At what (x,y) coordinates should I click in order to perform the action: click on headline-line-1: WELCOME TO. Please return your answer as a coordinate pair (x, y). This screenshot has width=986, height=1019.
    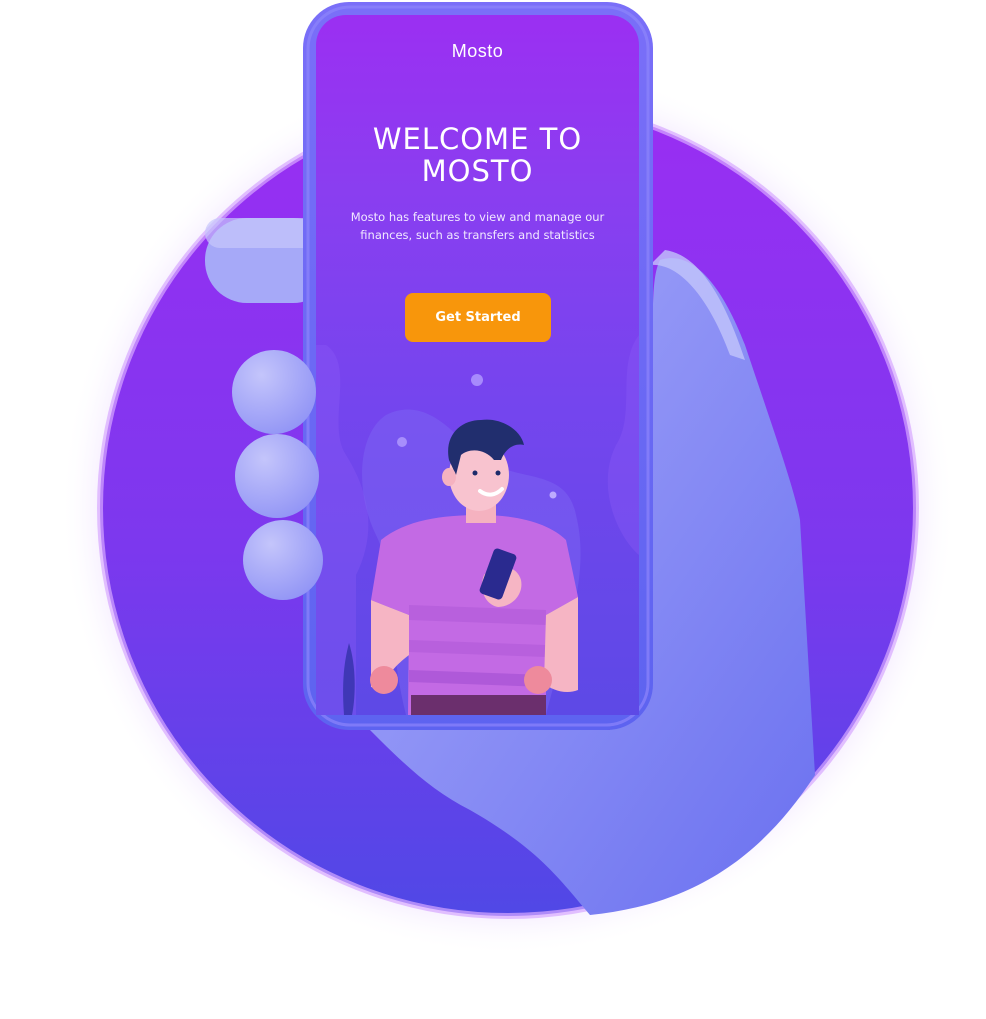
    Looking at the image, I should click on (477, 139).